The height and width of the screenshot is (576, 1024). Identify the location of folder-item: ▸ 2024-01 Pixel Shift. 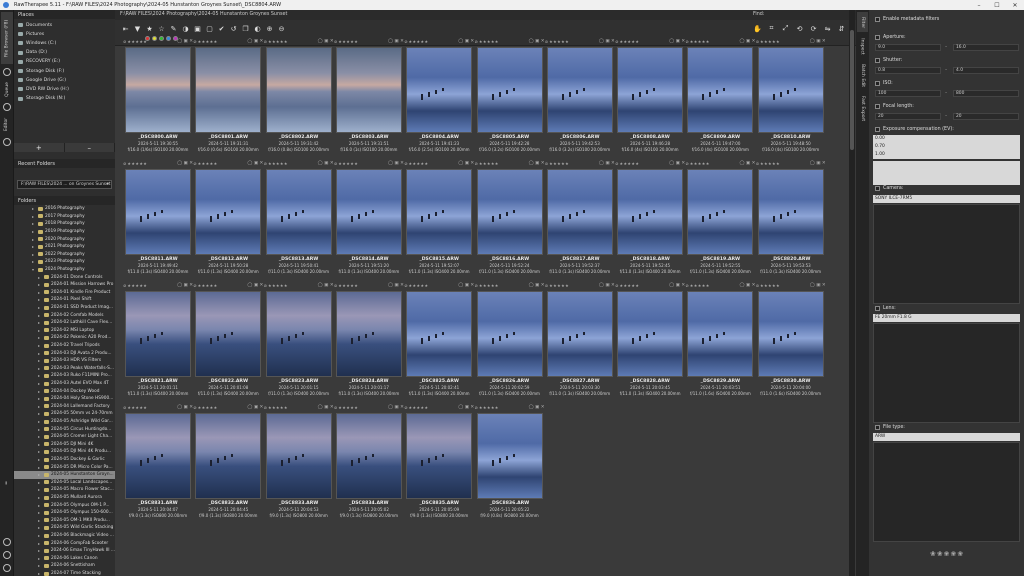
(64, 300).